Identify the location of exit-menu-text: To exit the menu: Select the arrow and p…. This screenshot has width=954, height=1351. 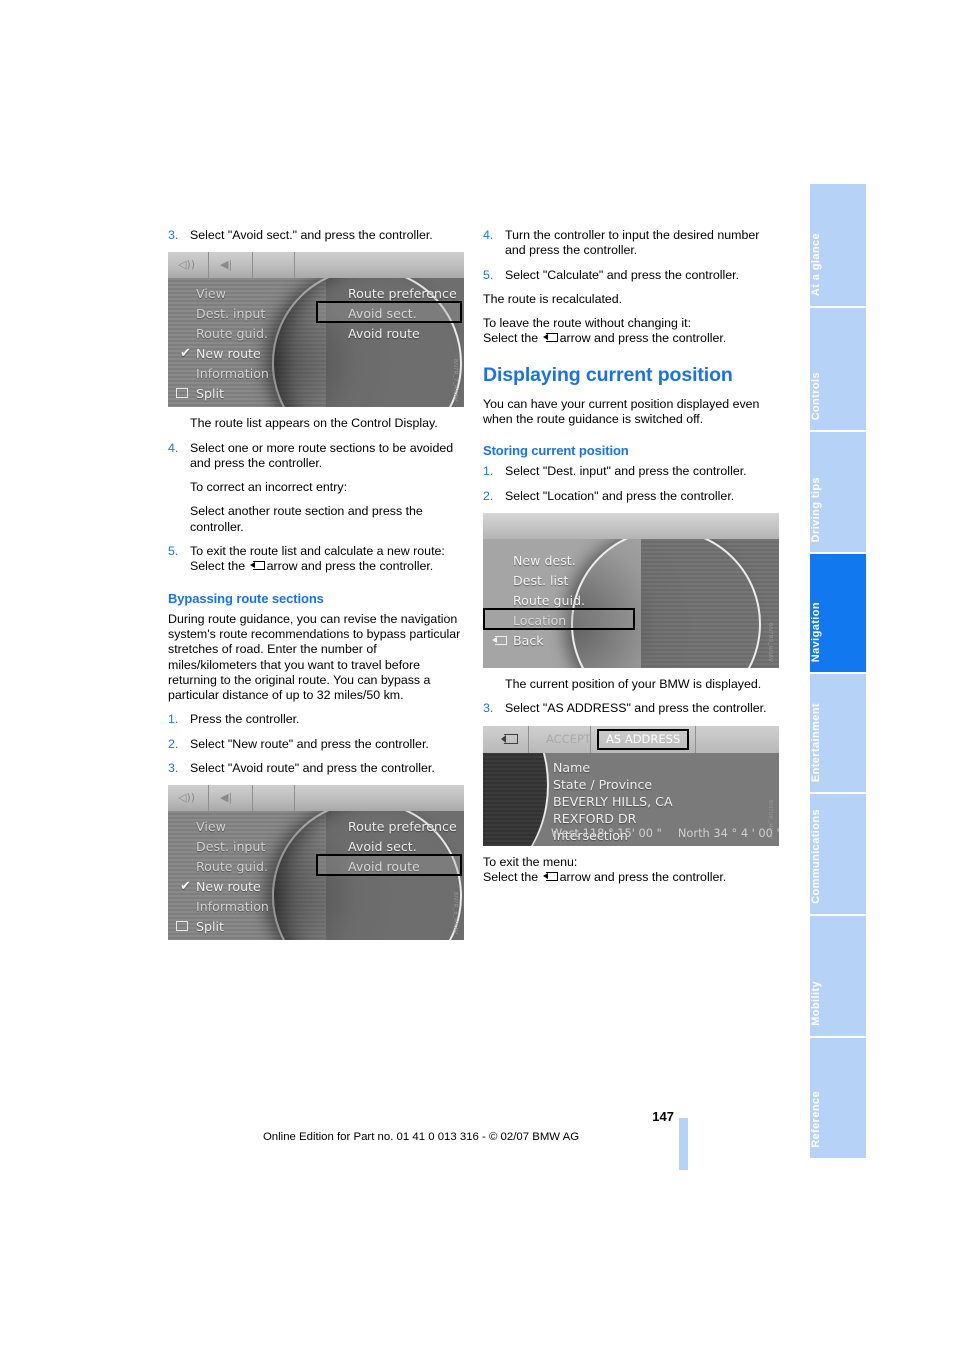
(631, 870).